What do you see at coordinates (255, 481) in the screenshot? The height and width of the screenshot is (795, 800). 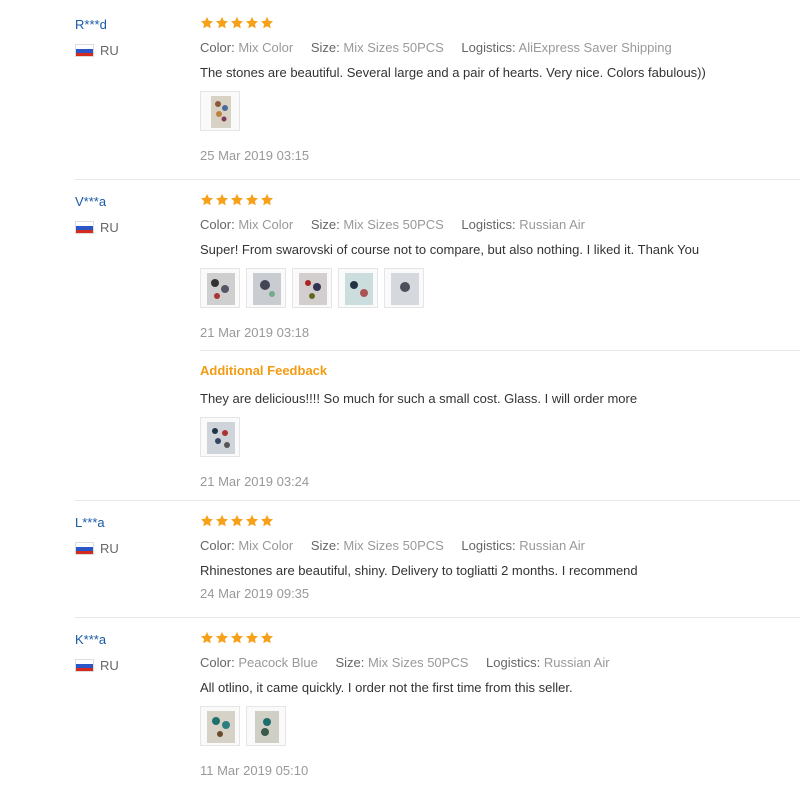 I see `additional-feedback-date: 21 Mar 2019 03:24` at bounding box center [255, 481].